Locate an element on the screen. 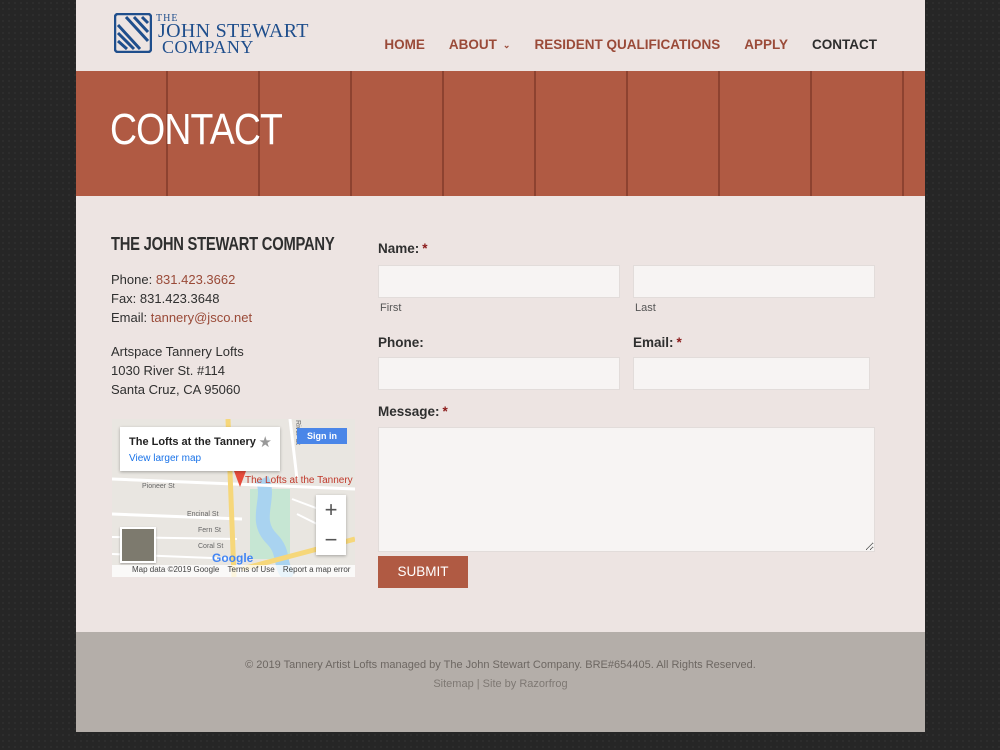 The width and height of the screenshot is (1000, 750). report-map-error-link: Report a map error is located at coordinates (317, 569).